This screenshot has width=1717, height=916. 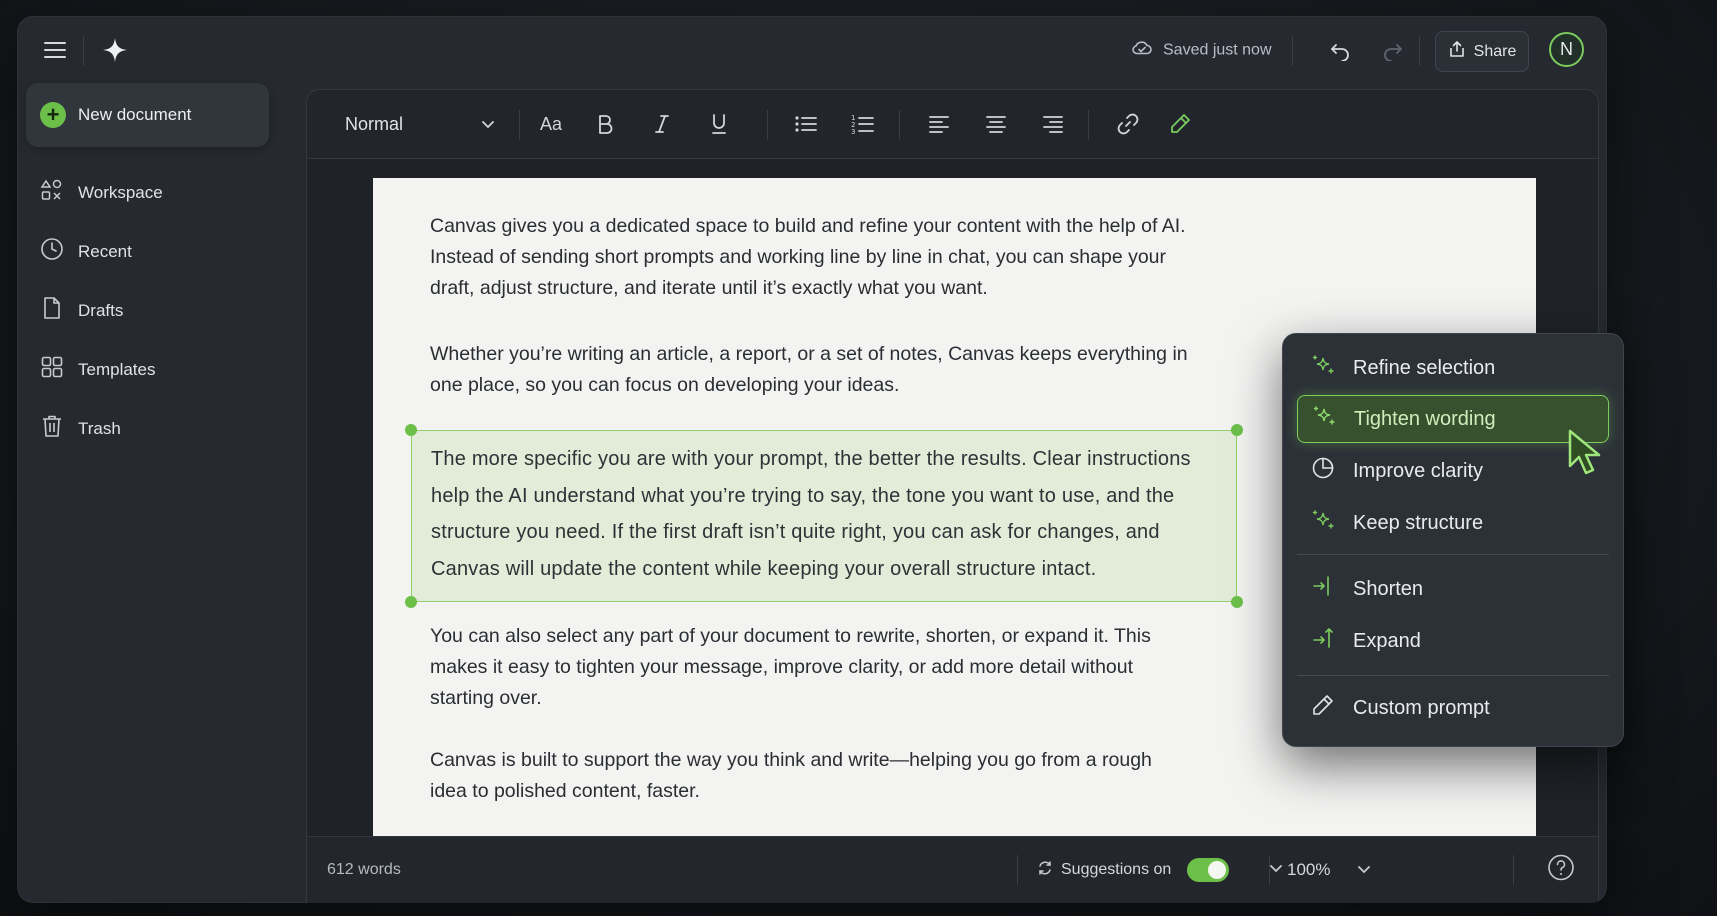 I want to click on numbered-list-icon: 123, so click(x=863, y=124).